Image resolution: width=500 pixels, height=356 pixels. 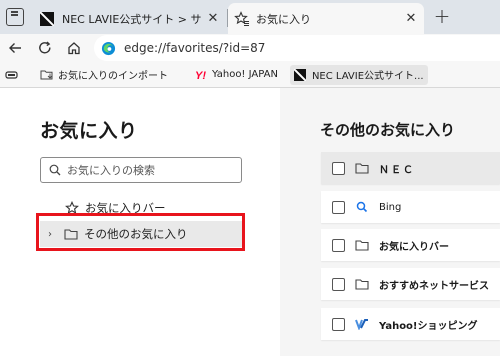 I want to click on refresh-button, so click(x=45, y=48).